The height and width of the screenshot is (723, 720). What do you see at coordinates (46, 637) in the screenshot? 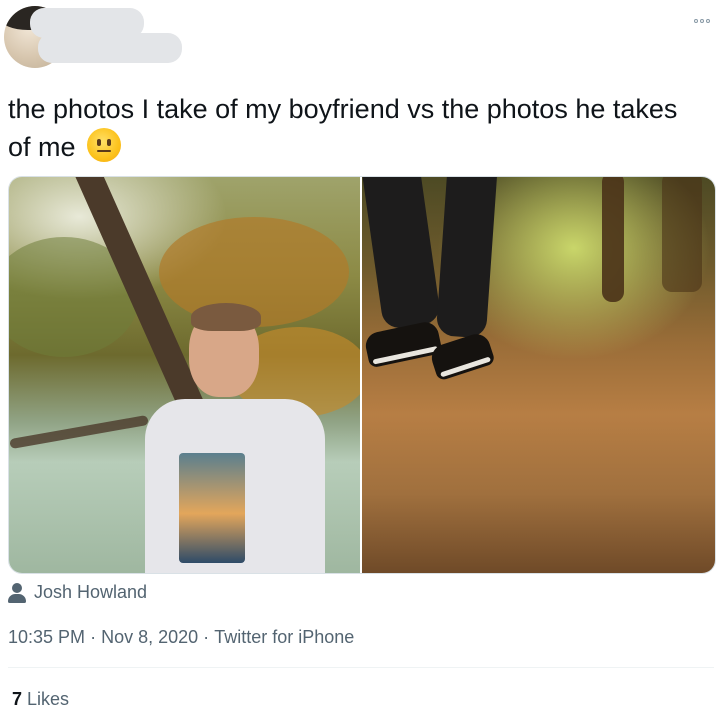
I see `tweet-time: 10:35 PM` at bounding box center [46, 637].